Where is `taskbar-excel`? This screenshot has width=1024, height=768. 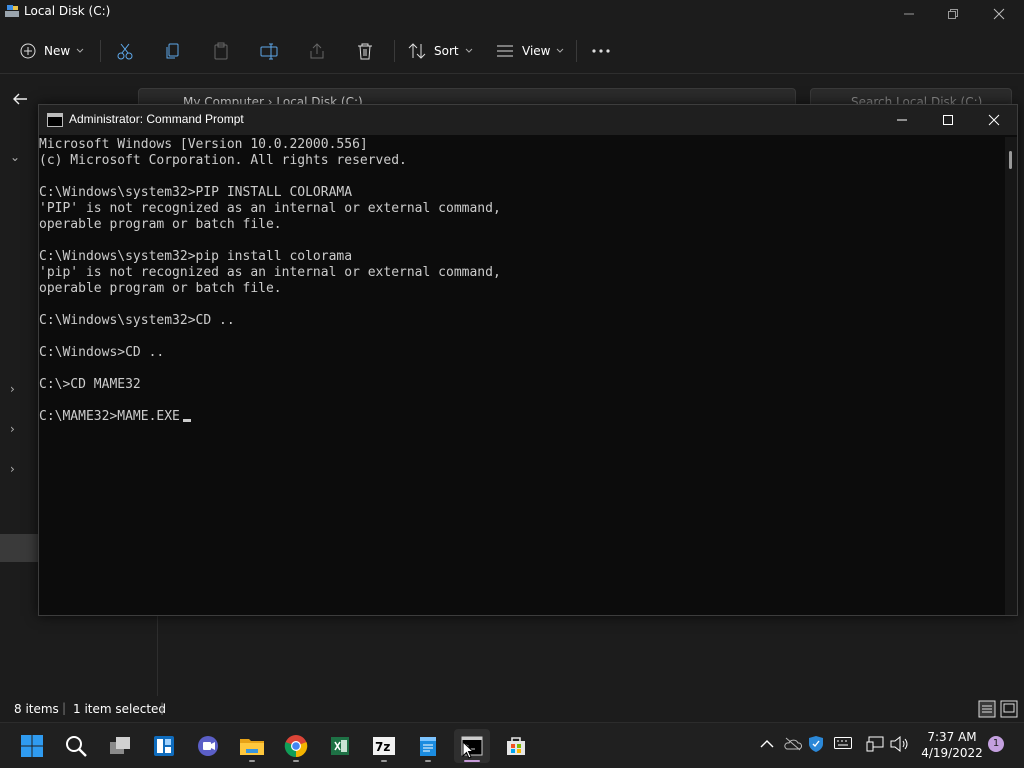 taskbar-excel is located at coordinates (340, 746).